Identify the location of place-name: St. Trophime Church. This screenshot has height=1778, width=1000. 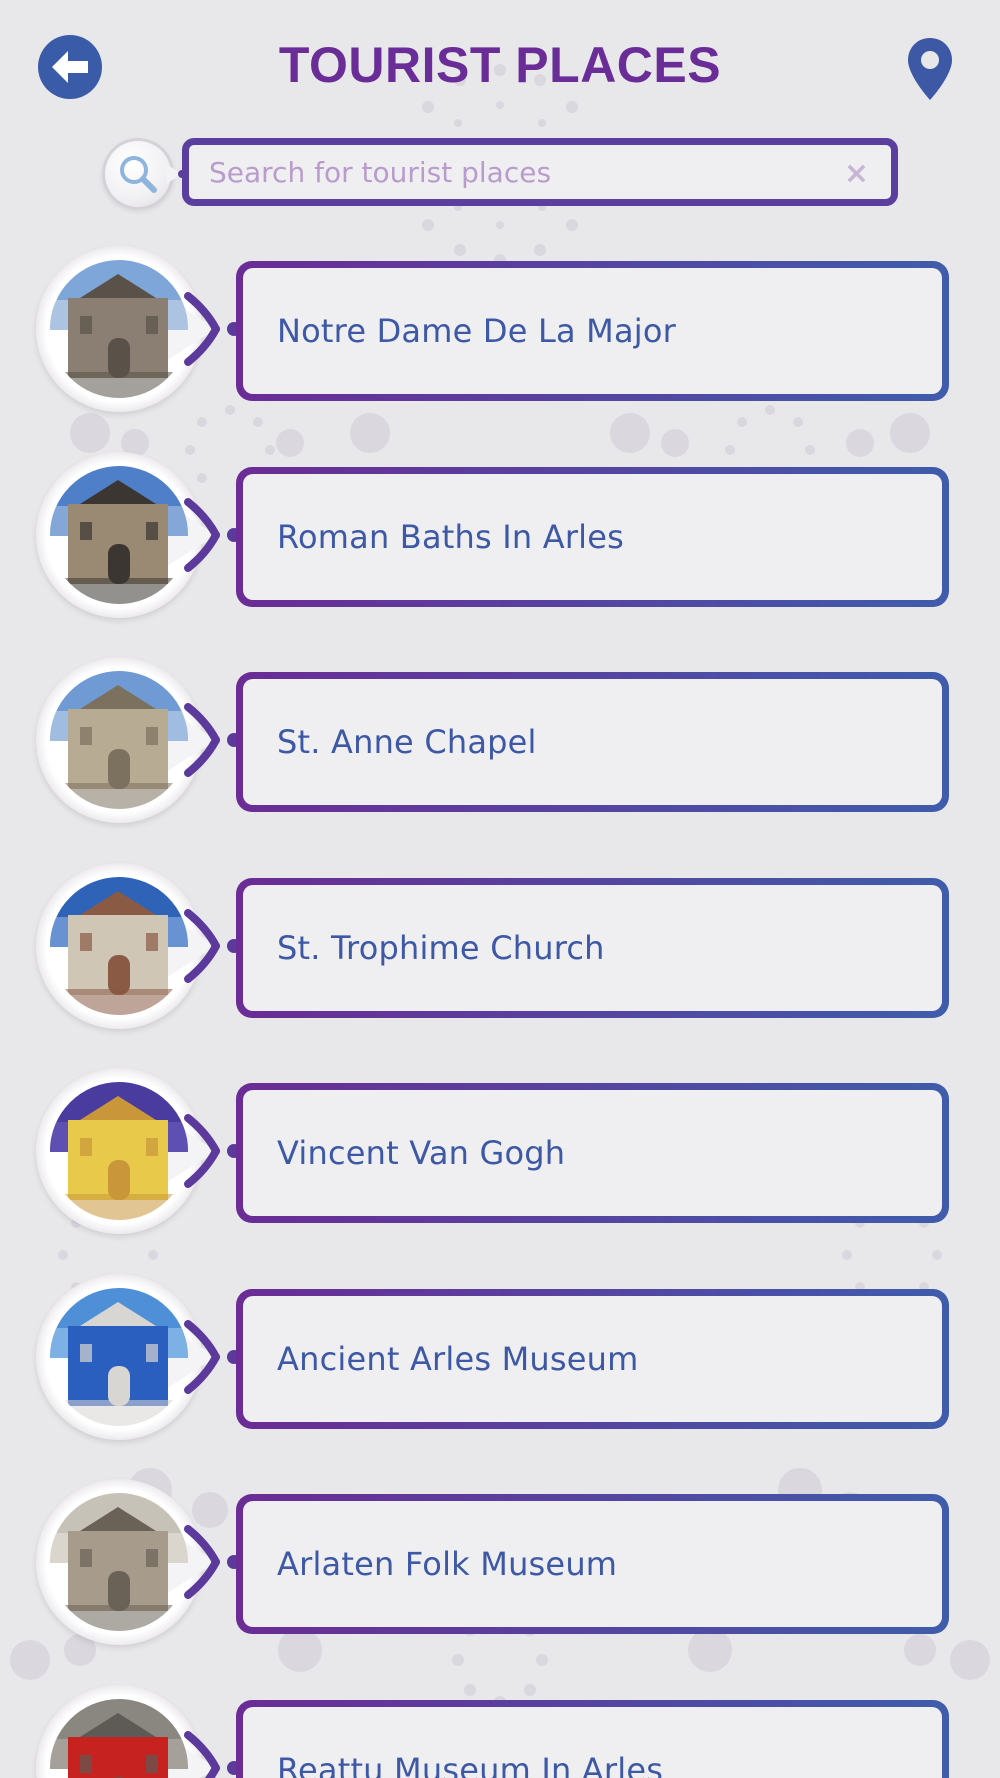
(441, 947).